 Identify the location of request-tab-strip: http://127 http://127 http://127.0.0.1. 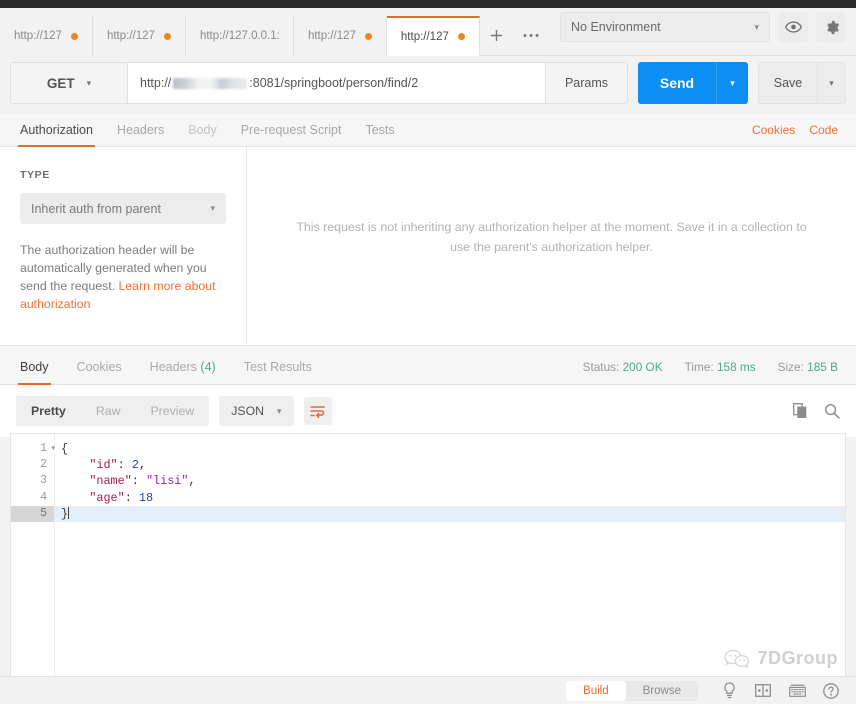
(240, 36).